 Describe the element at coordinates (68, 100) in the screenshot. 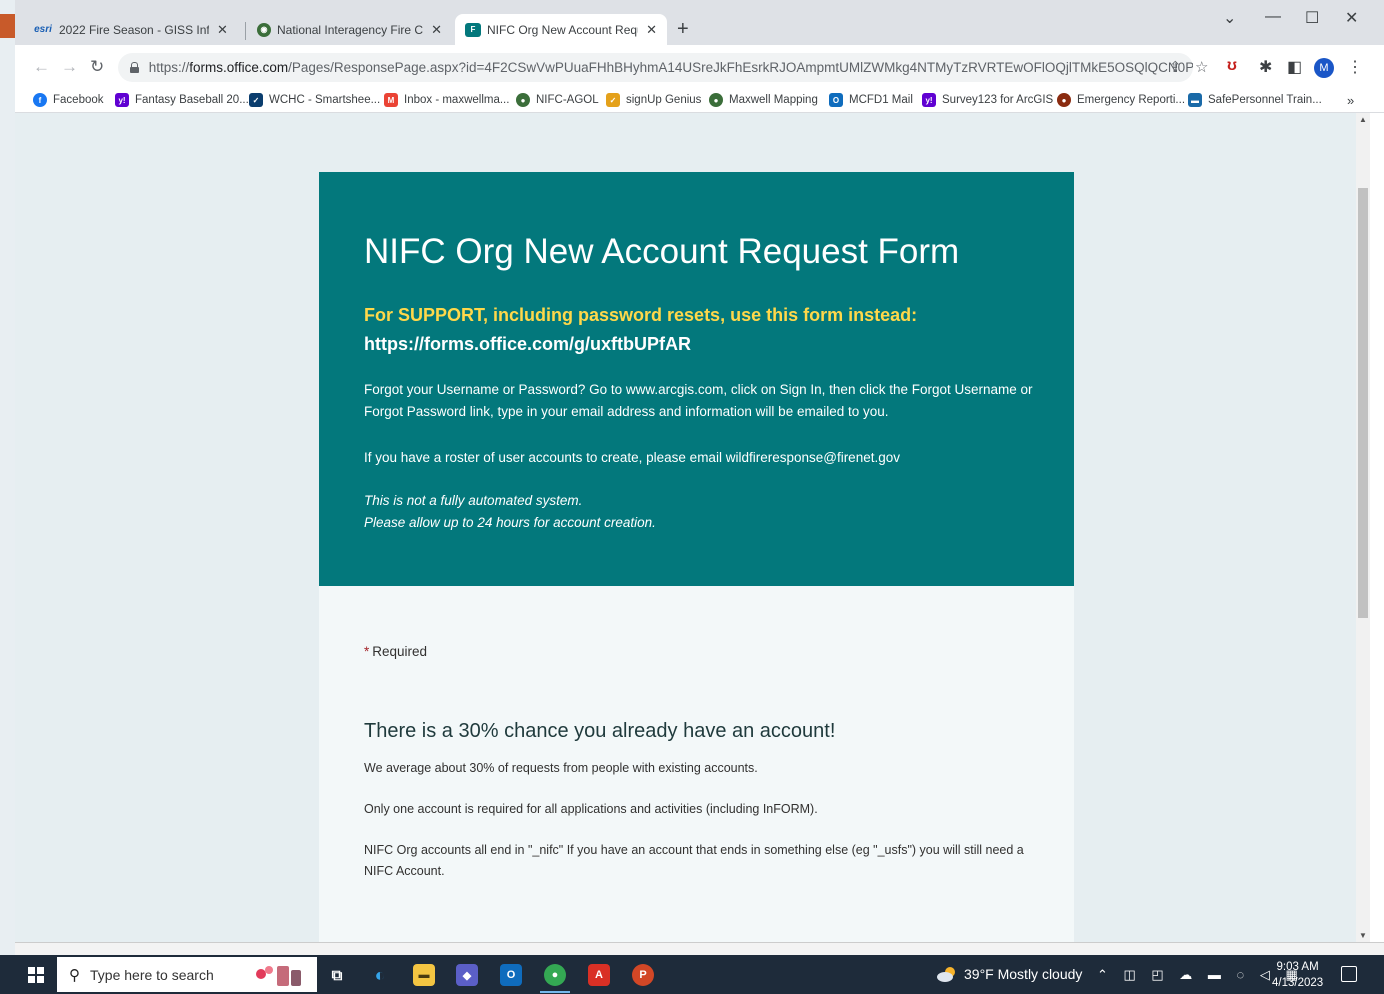

I see `bookmark-facebook: f Facebook` at that location.